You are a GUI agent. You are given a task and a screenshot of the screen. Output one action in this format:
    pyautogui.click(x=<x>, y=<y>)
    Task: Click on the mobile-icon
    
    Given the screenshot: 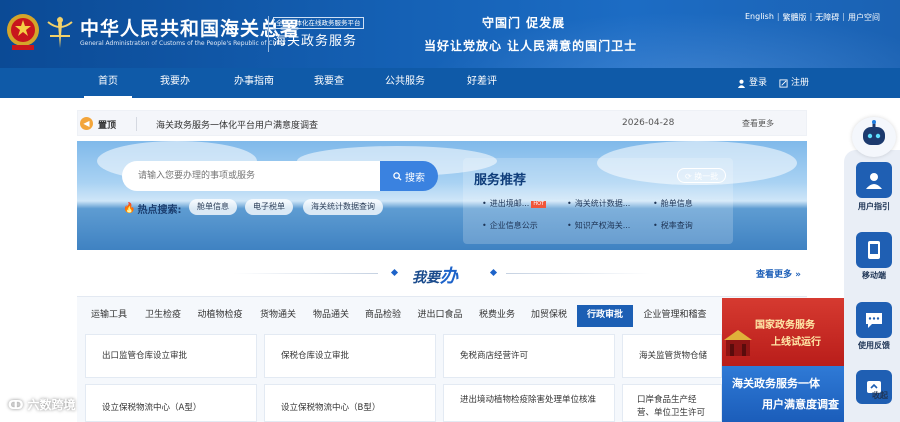 What is the action you would take?
    pyautogui.click(x=874, y=250)
    